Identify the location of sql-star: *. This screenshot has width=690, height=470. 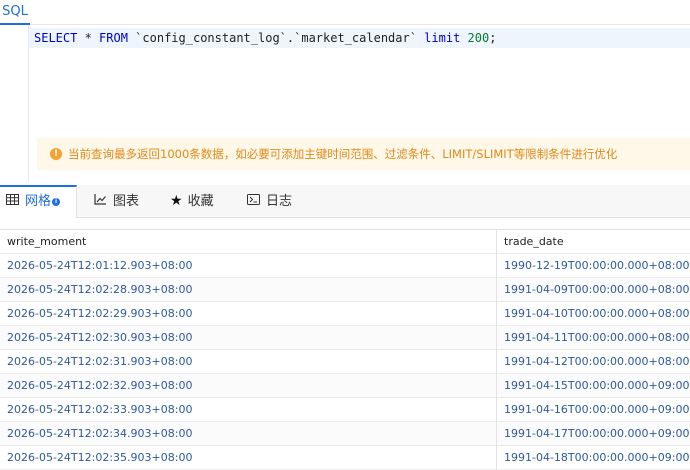
(88, 38).